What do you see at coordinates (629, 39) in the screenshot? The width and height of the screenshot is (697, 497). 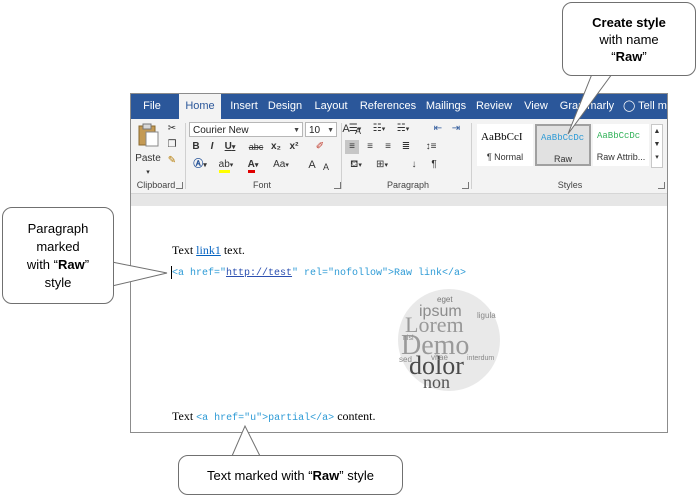 I see `callout-create-style: Create style with name “Raw”` at bounding box center [629, 39].